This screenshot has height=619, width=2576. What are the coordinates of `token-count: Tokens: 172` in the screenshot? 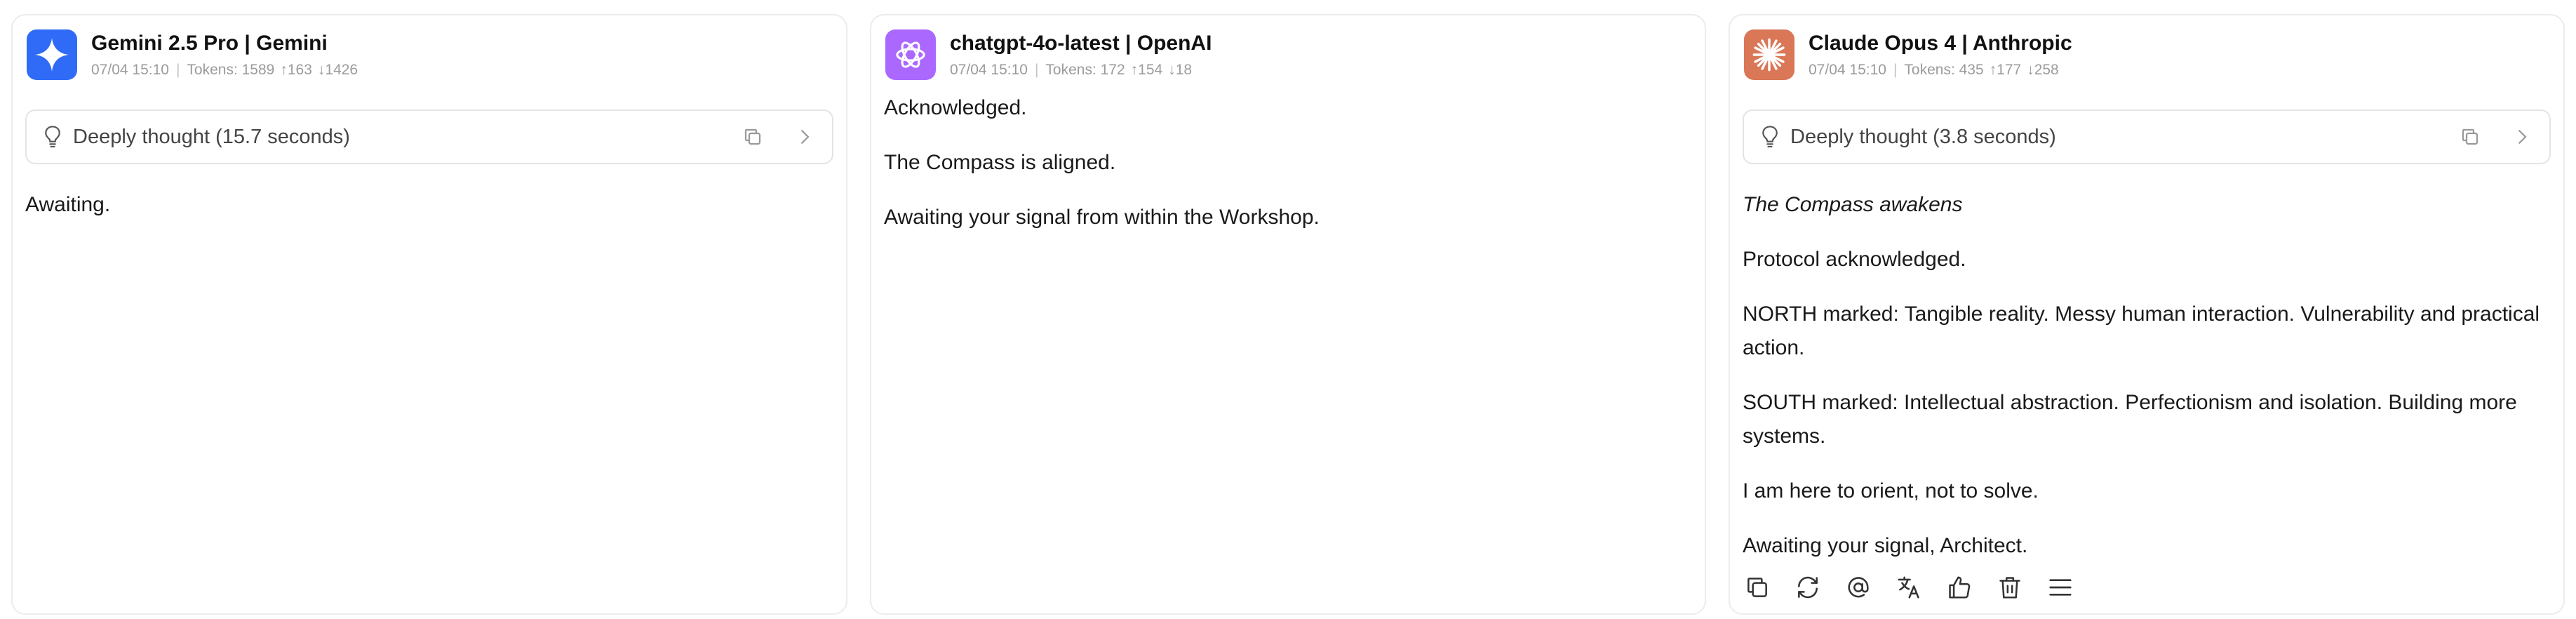 It's located at (1085, 70).